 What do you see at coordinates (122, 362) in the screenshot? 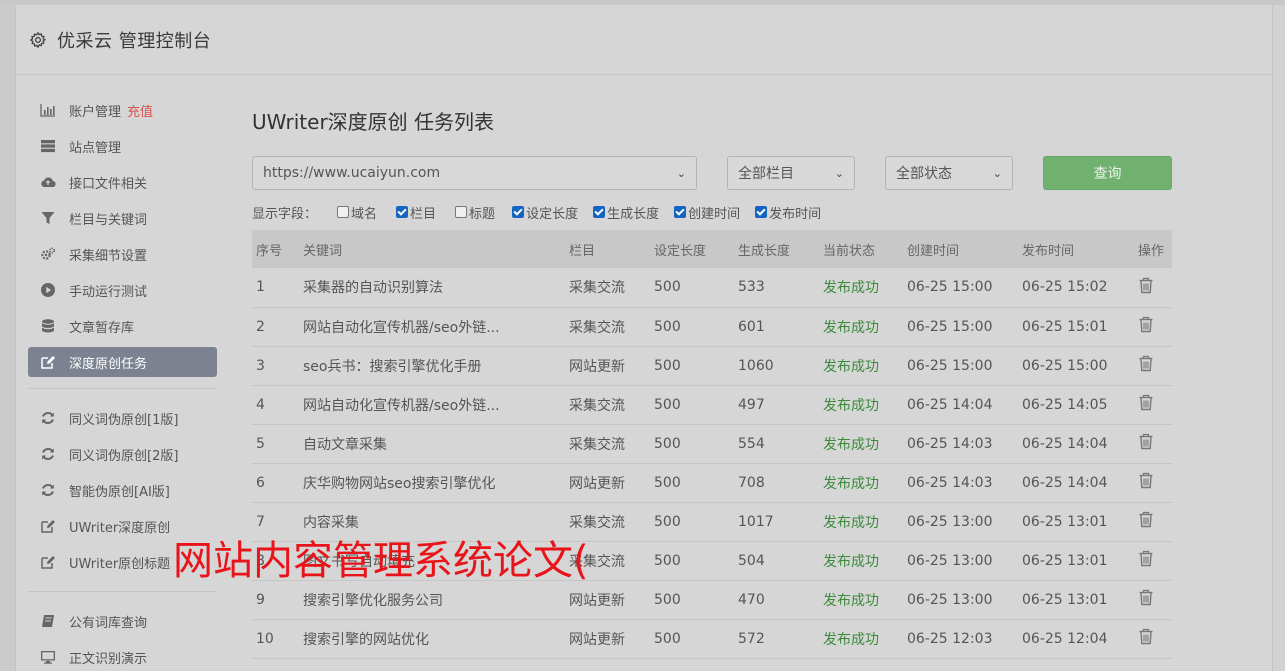
I see `sidebar-item-deep-original: 深度原创任务` at bounding box center [122, 362].